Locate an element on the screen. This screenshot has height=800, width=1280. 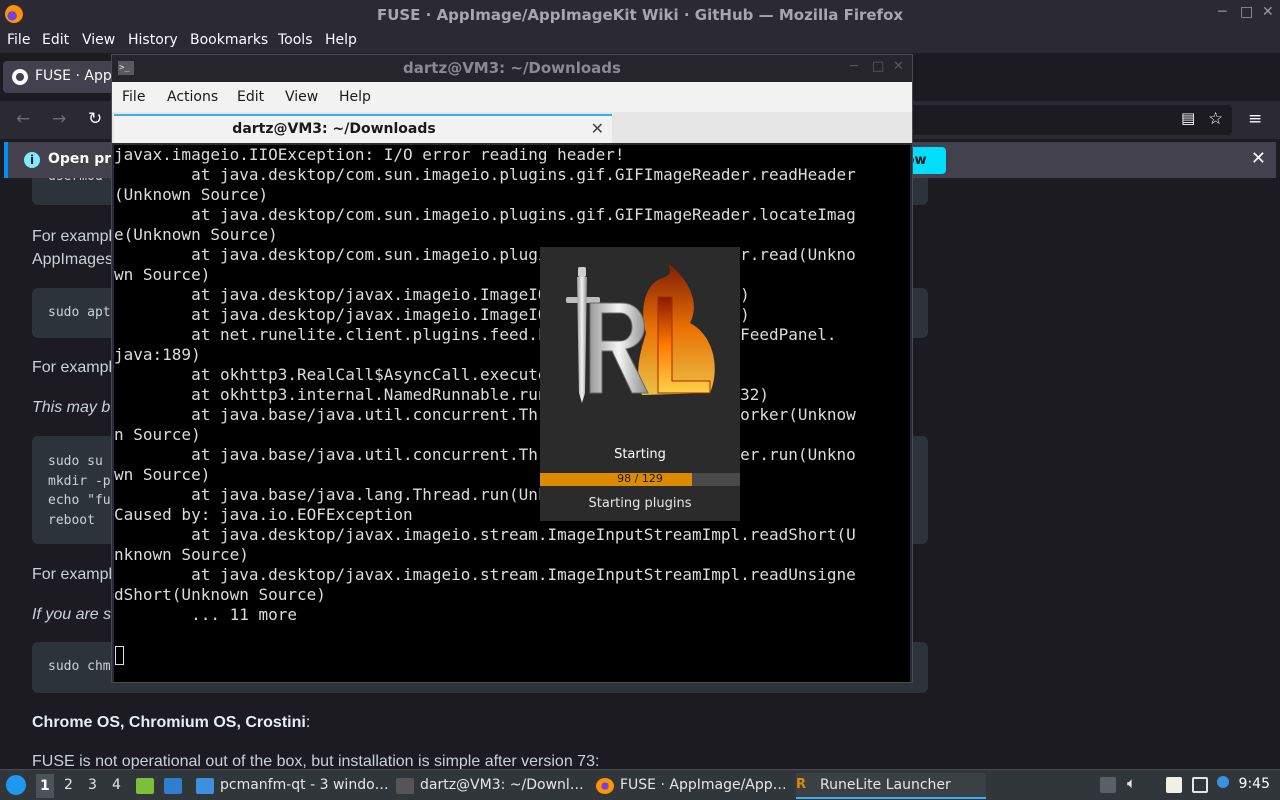
terminal-line: ... 11 more is located at coordinates (206, 614).